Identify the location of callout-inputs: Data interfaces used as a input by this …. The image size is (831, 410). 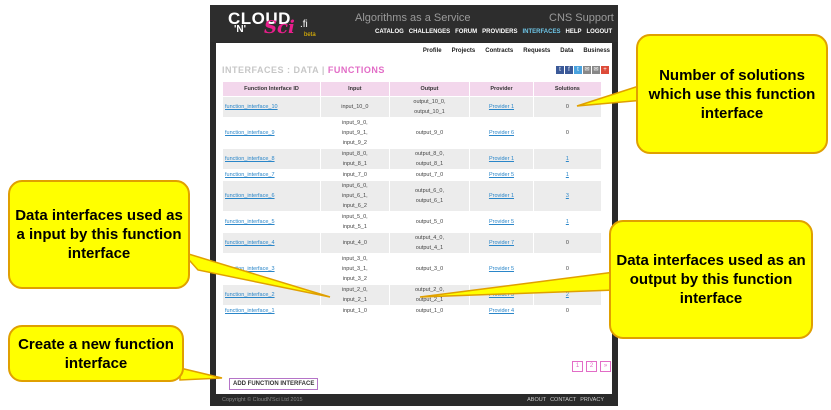
(99, 234).